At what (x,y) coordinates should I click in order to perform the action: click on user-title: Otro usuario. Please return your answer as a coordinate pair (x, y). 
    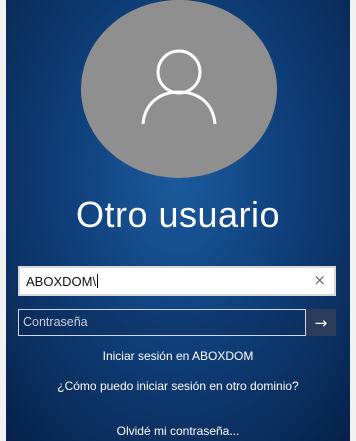
    Looking at the image, I should click on (178, 214).